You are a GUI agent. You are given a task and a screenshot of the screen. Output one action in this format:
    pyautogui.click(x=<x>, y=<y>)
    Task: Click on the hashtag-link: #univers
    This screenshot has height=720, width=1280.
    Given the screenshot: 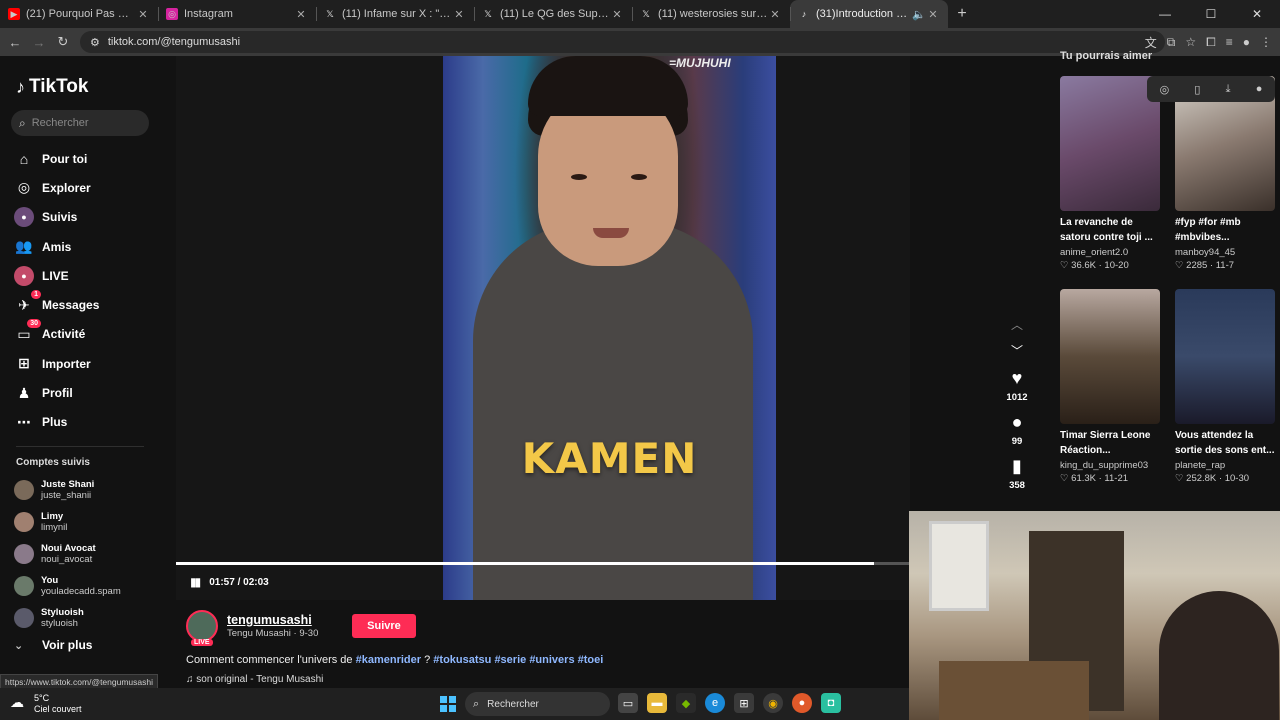 What is the action you would take?
    pyautogui.click(x=551, y=660)
    